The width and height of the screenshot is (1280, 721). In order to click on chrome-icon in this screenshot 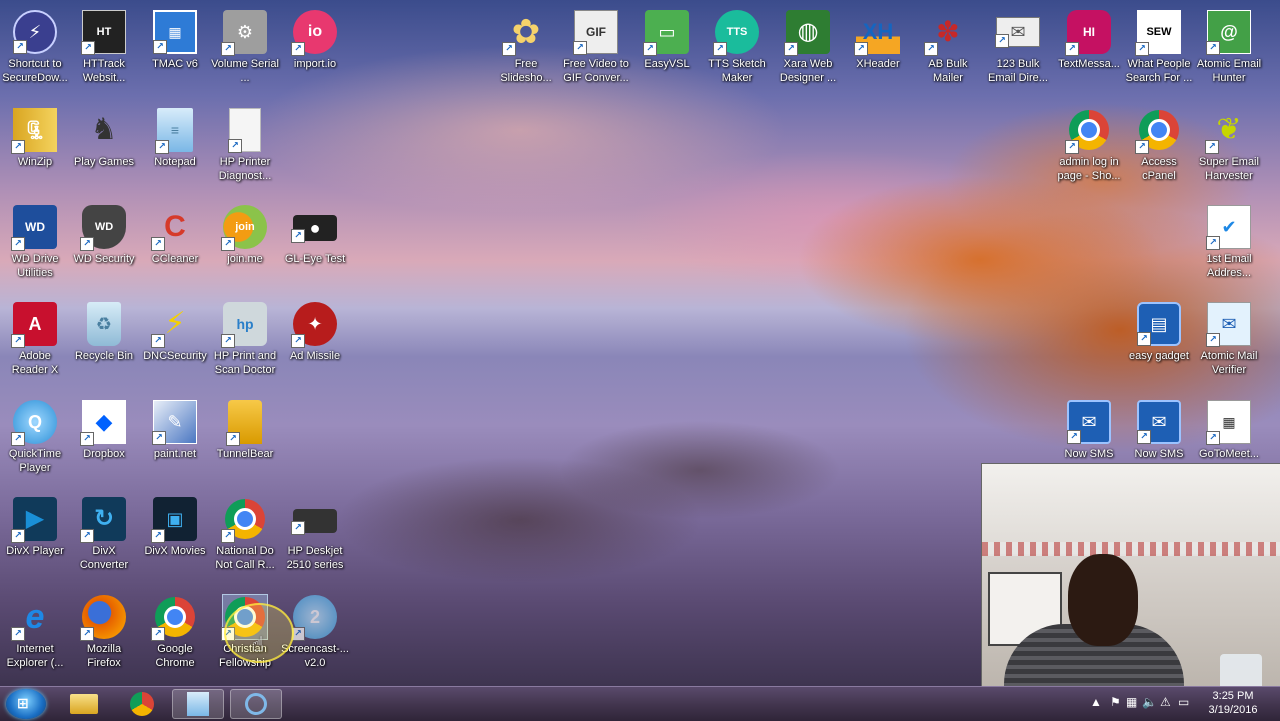, I will do `click(142, 704)`.